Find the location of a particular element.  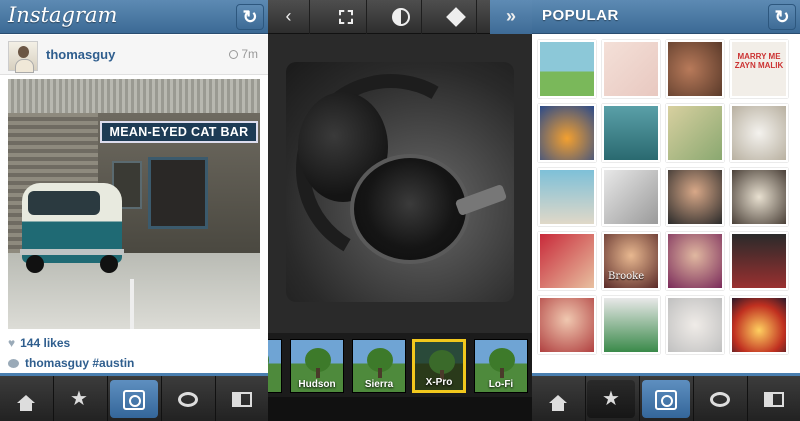

border-button is located at coordinates (346, 17).